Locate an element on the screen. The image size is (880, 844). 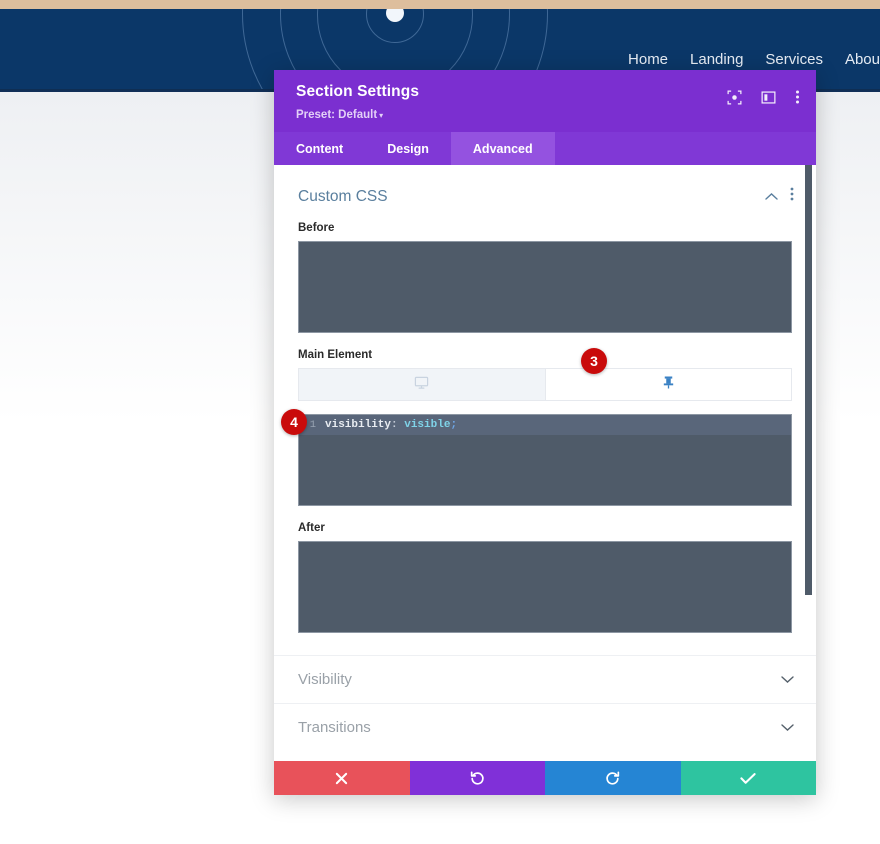
page-top-strip is located at coordinates (440, 4).